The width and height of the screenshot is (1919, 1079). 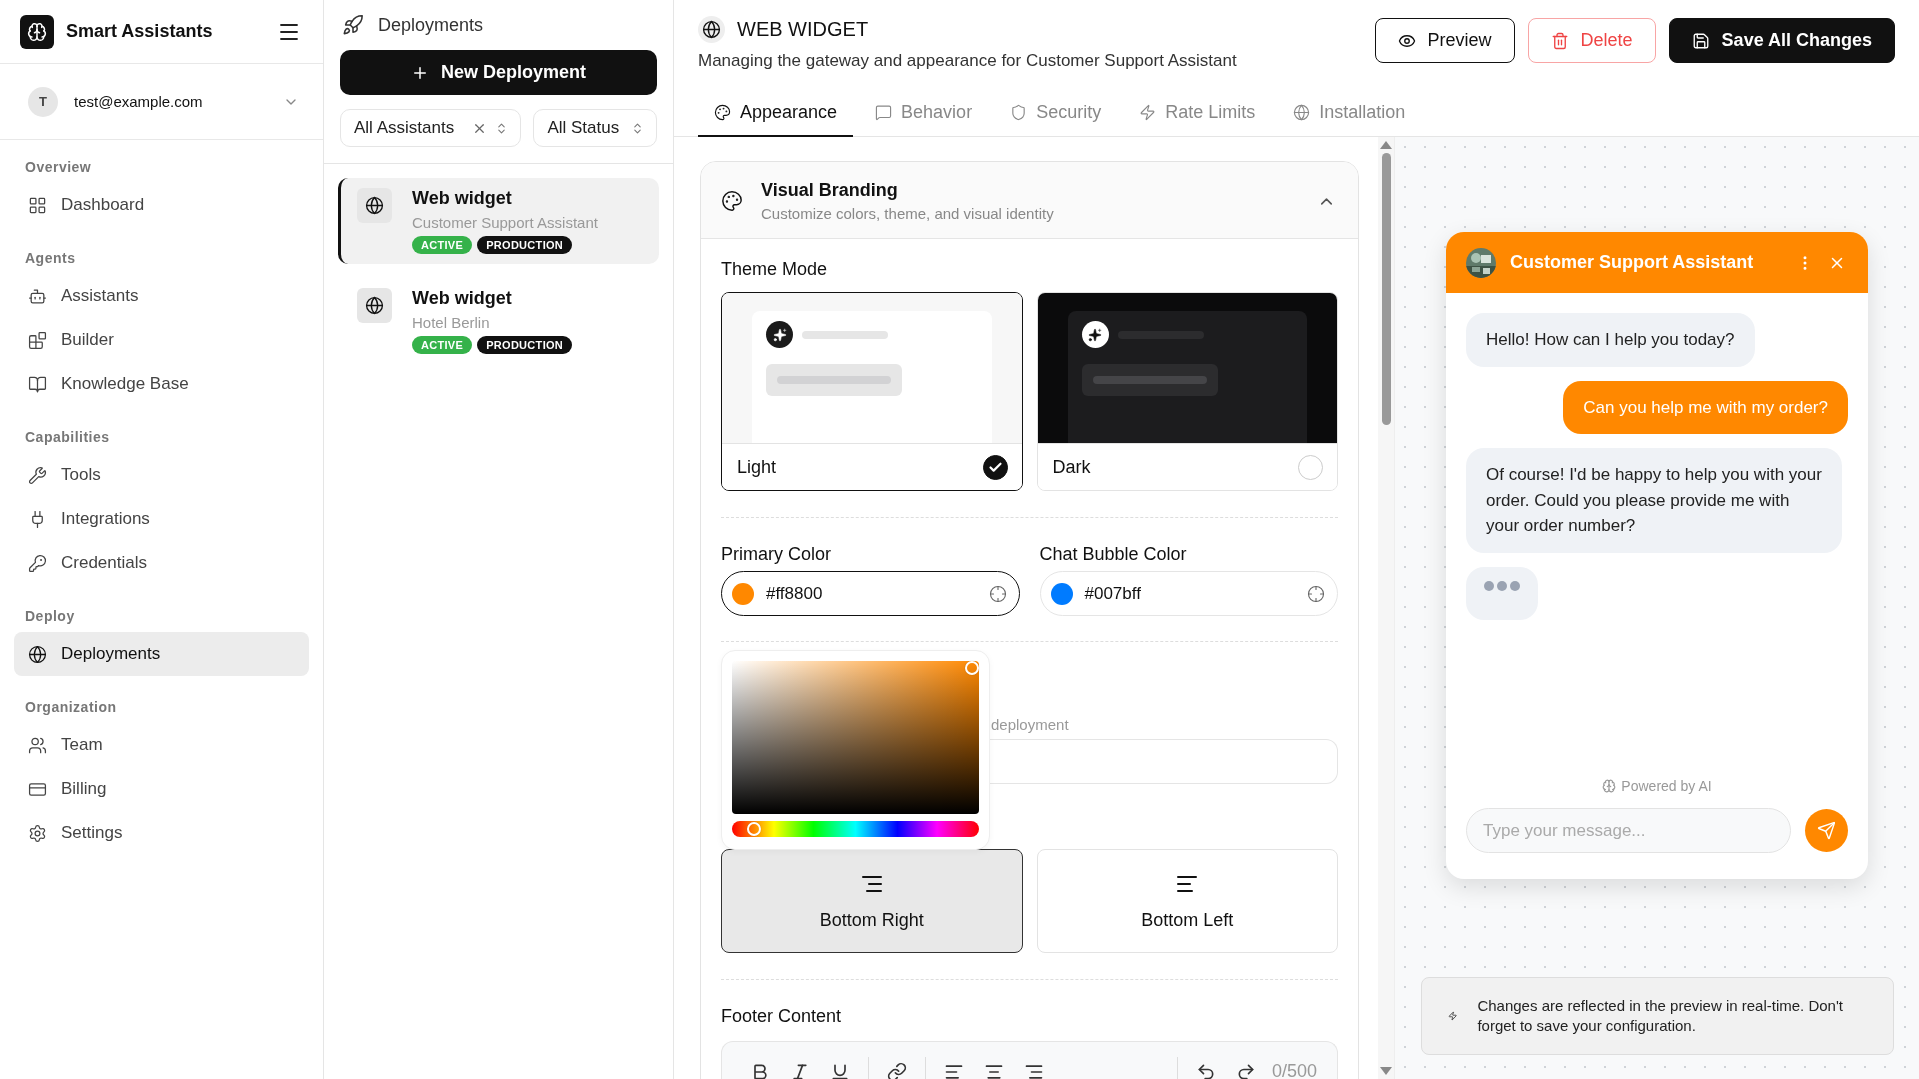 What do you see at coordinates (972, 668) in the screenshot?
I see `color-thumb` at bounding box center [972, 668].